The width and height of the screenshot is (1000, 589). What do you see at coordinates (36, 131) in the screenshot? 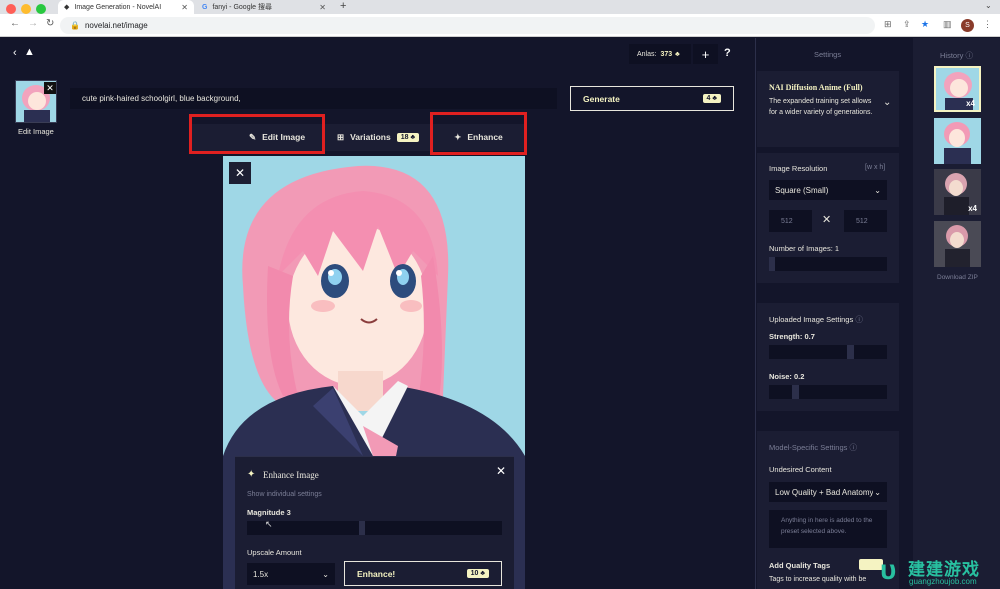
I see `edit-image-caption: Edit Image` at bounding box center [36, 131].